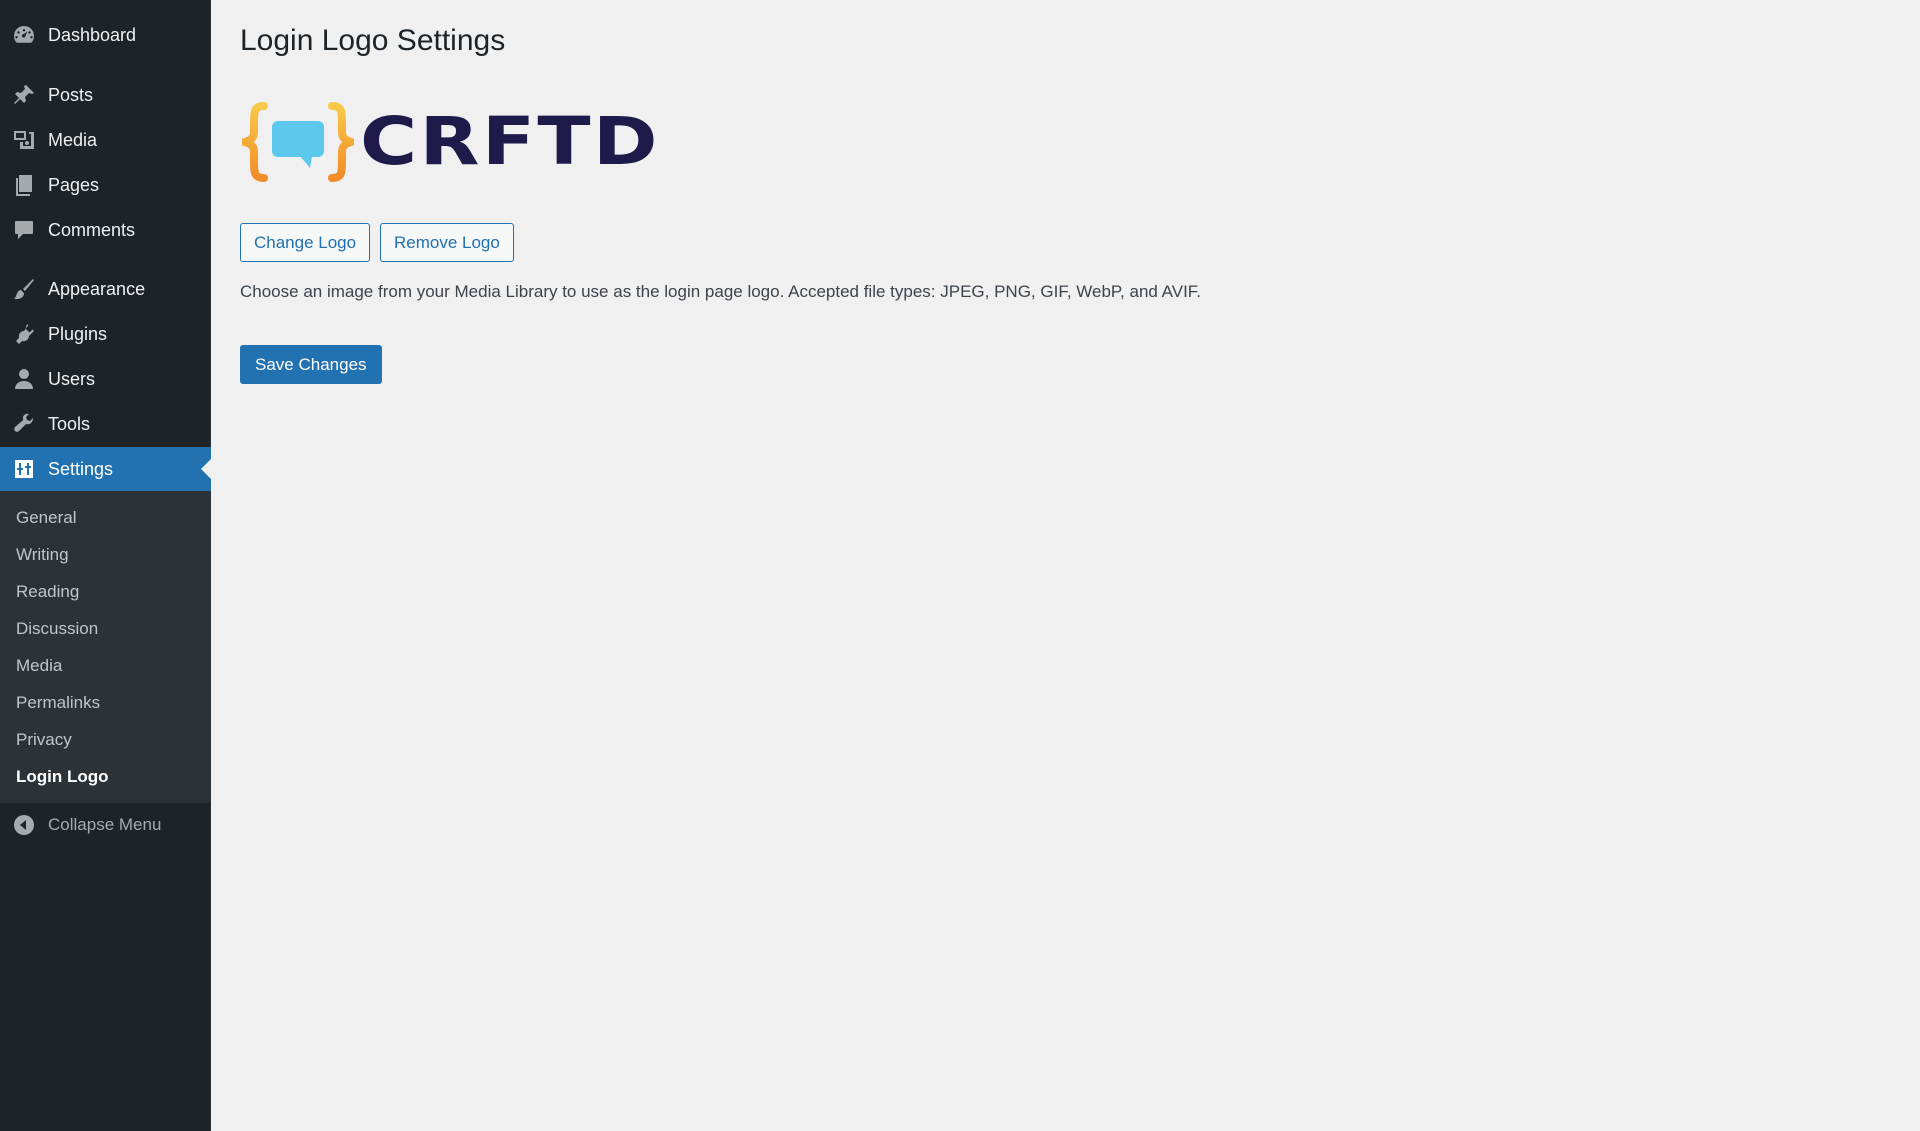 This screenshot has width=1920, height=1131. I want to click on media-icon, so click(24, 140).